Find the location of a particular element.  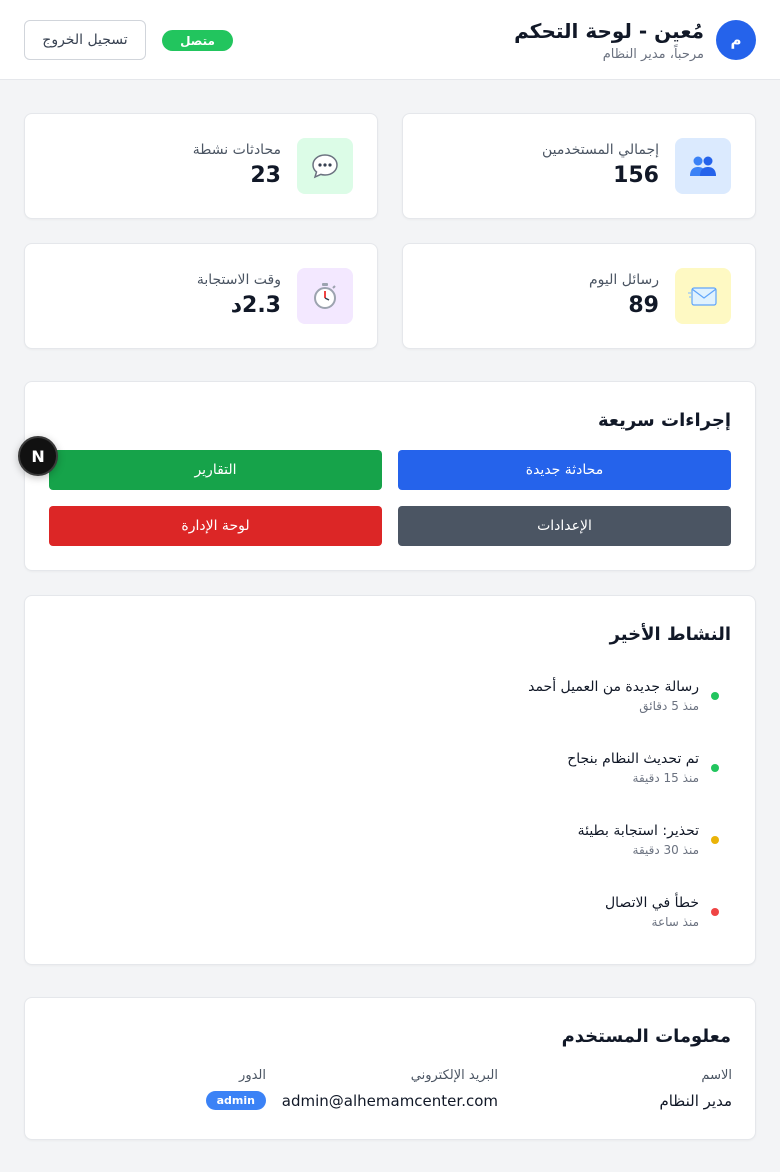

stat-card-response-time: وقت الاستجابة 2.3د is located at coordinates (201, 296).